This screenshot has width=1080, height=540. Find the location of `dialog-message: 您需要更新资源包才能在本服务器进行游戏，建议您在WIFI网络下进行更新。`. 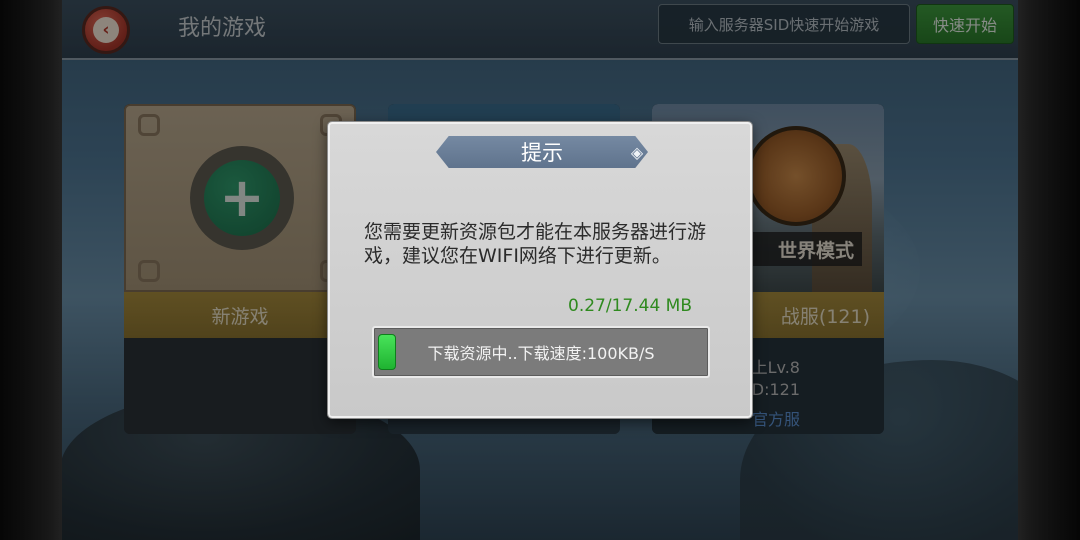

dialog-message: 您需要更新资源包才能在本服务器进行游戏，建议您在WIFI网络下进行更新。 is located at coordinates (535, 244).